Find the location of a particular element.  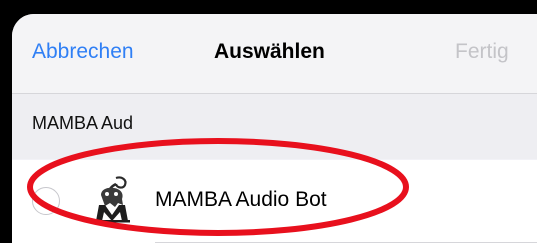

cancel-button: Abbrechen is located at coordinates (83, 52).